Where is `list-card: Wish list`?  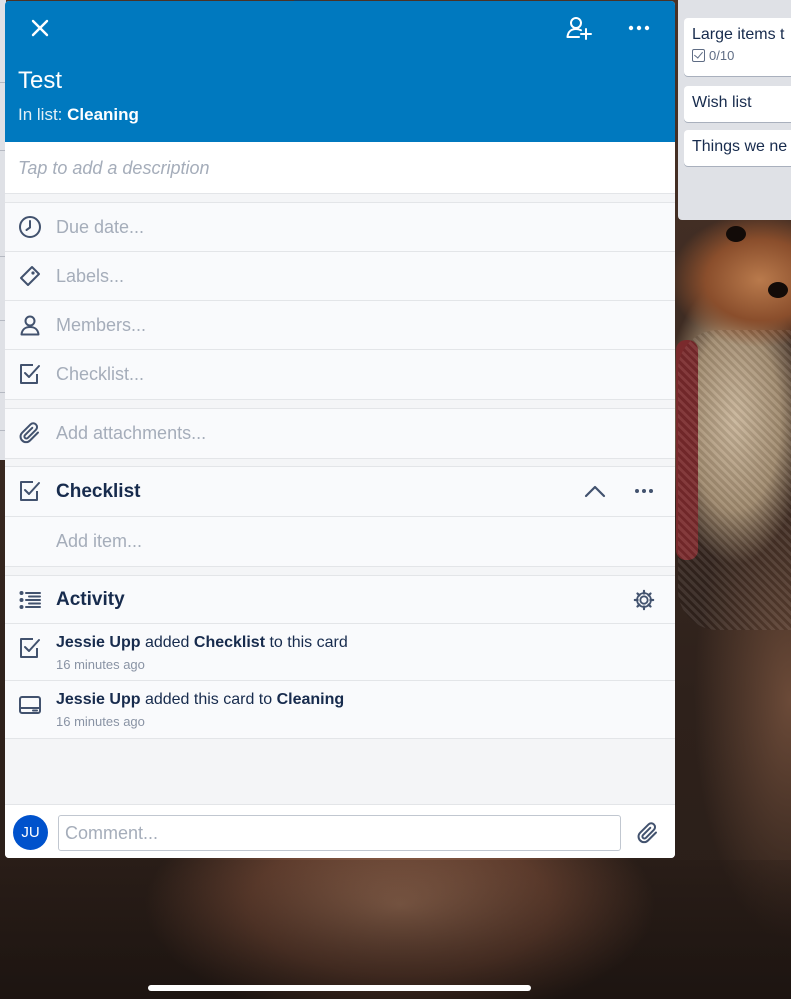
list-card: Wish list is located at coordinates (737, 104).